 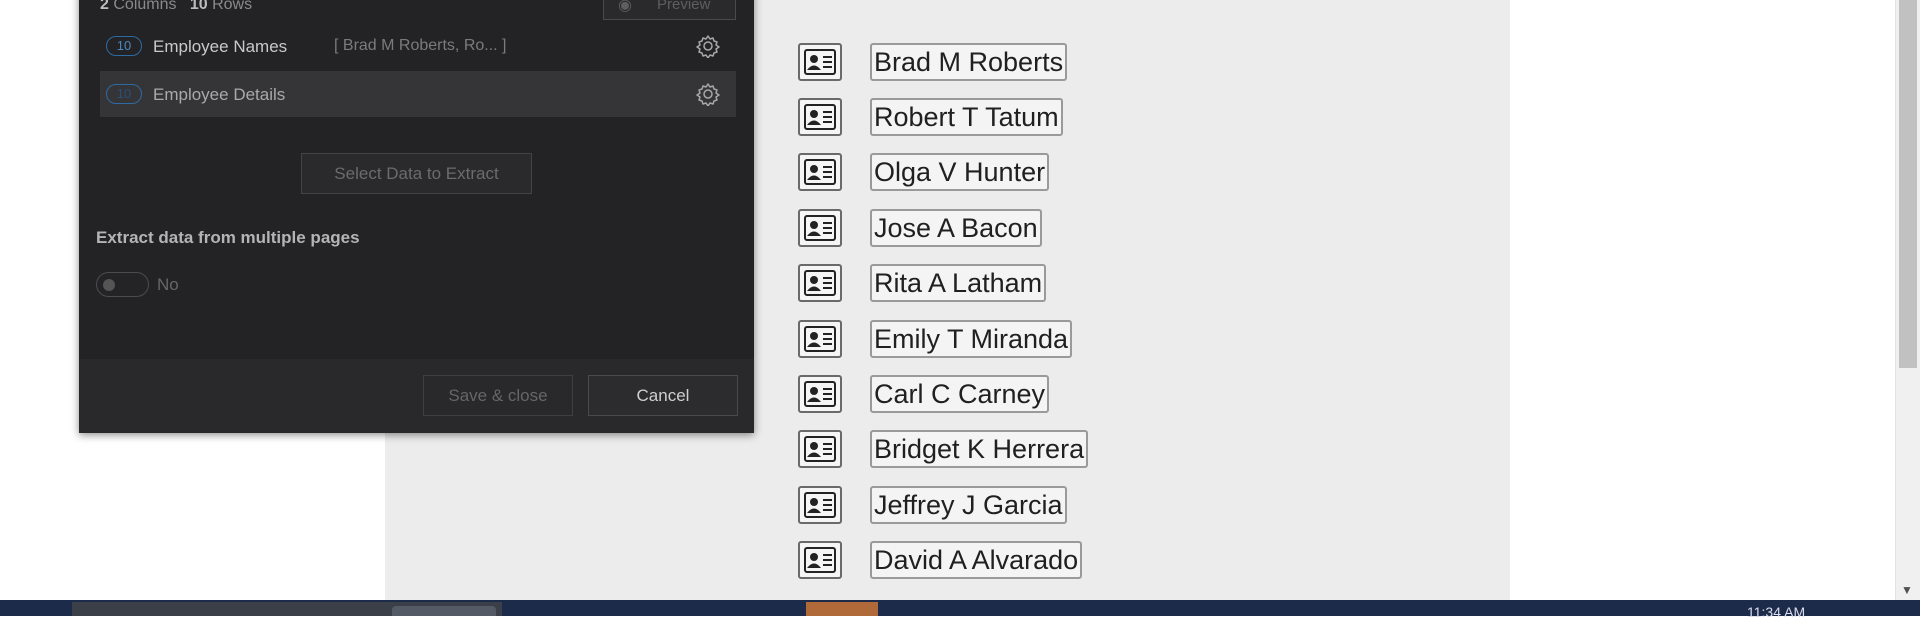 What do you see at coordinates (418, 94) in the screenshot?
I see `column-row-employee-details: 10 Employee Details` at bounding box center [418, 94].